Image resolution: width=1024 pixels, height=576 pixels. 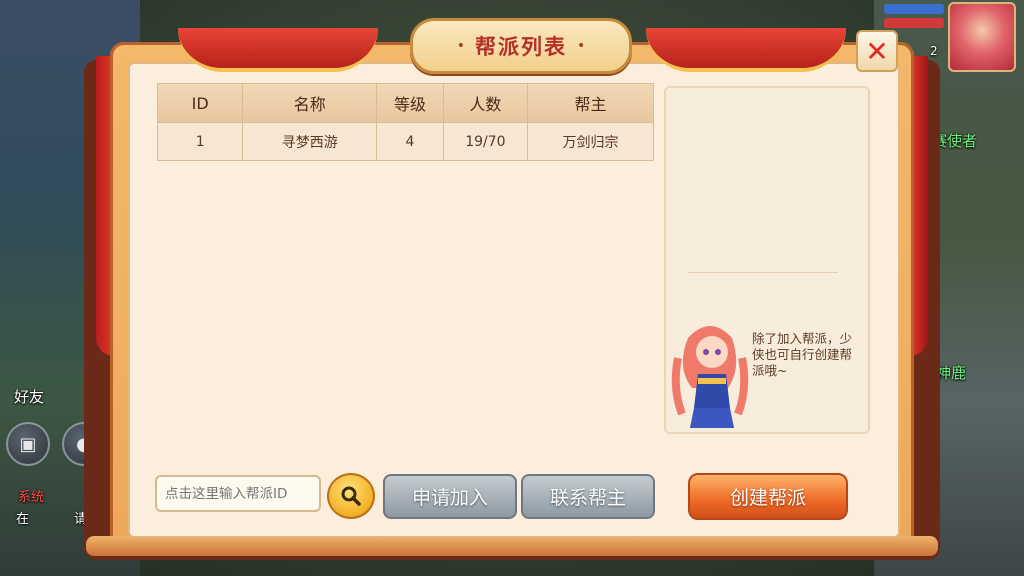 I want to click on npc-tip-text: 除了加入帮派，少侠也可自行创建帮派哦~, so click(x=802, y=354).